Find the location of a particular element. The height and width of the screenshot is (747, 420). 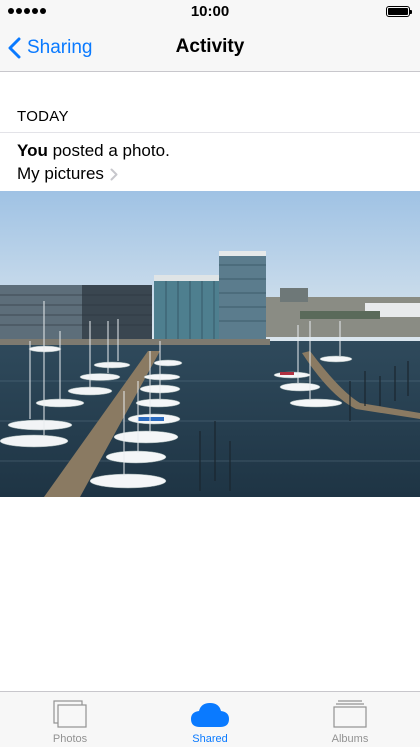

status-time: 10:00 is located at coordinates (210, 11).